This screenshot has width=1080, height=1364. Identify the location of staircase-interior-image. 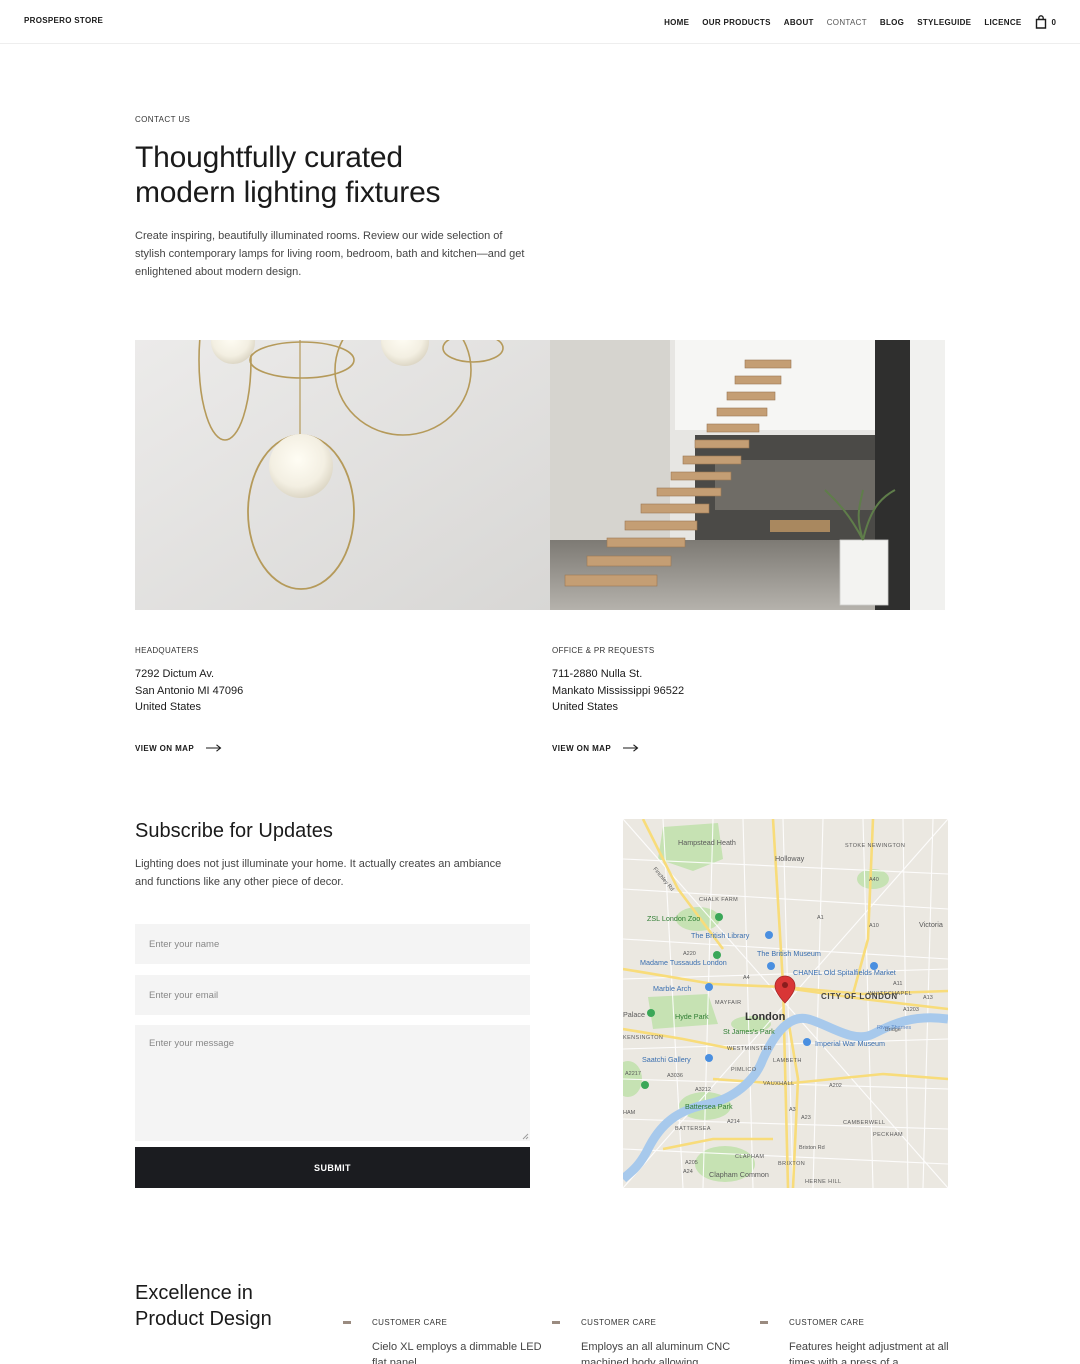
(747, 475).